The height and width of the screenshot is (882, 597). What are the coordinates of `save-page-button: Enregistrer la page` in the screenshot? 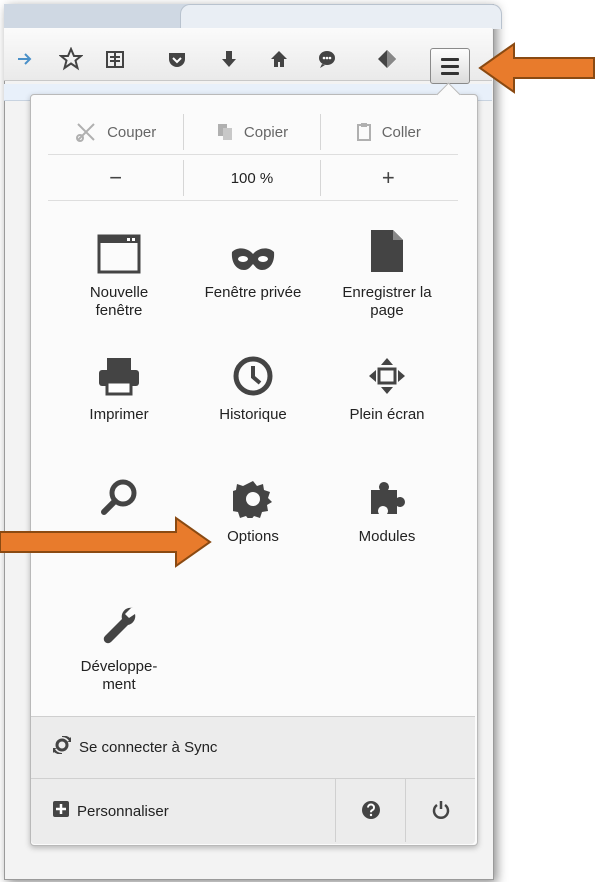 It's located at (387, 271).